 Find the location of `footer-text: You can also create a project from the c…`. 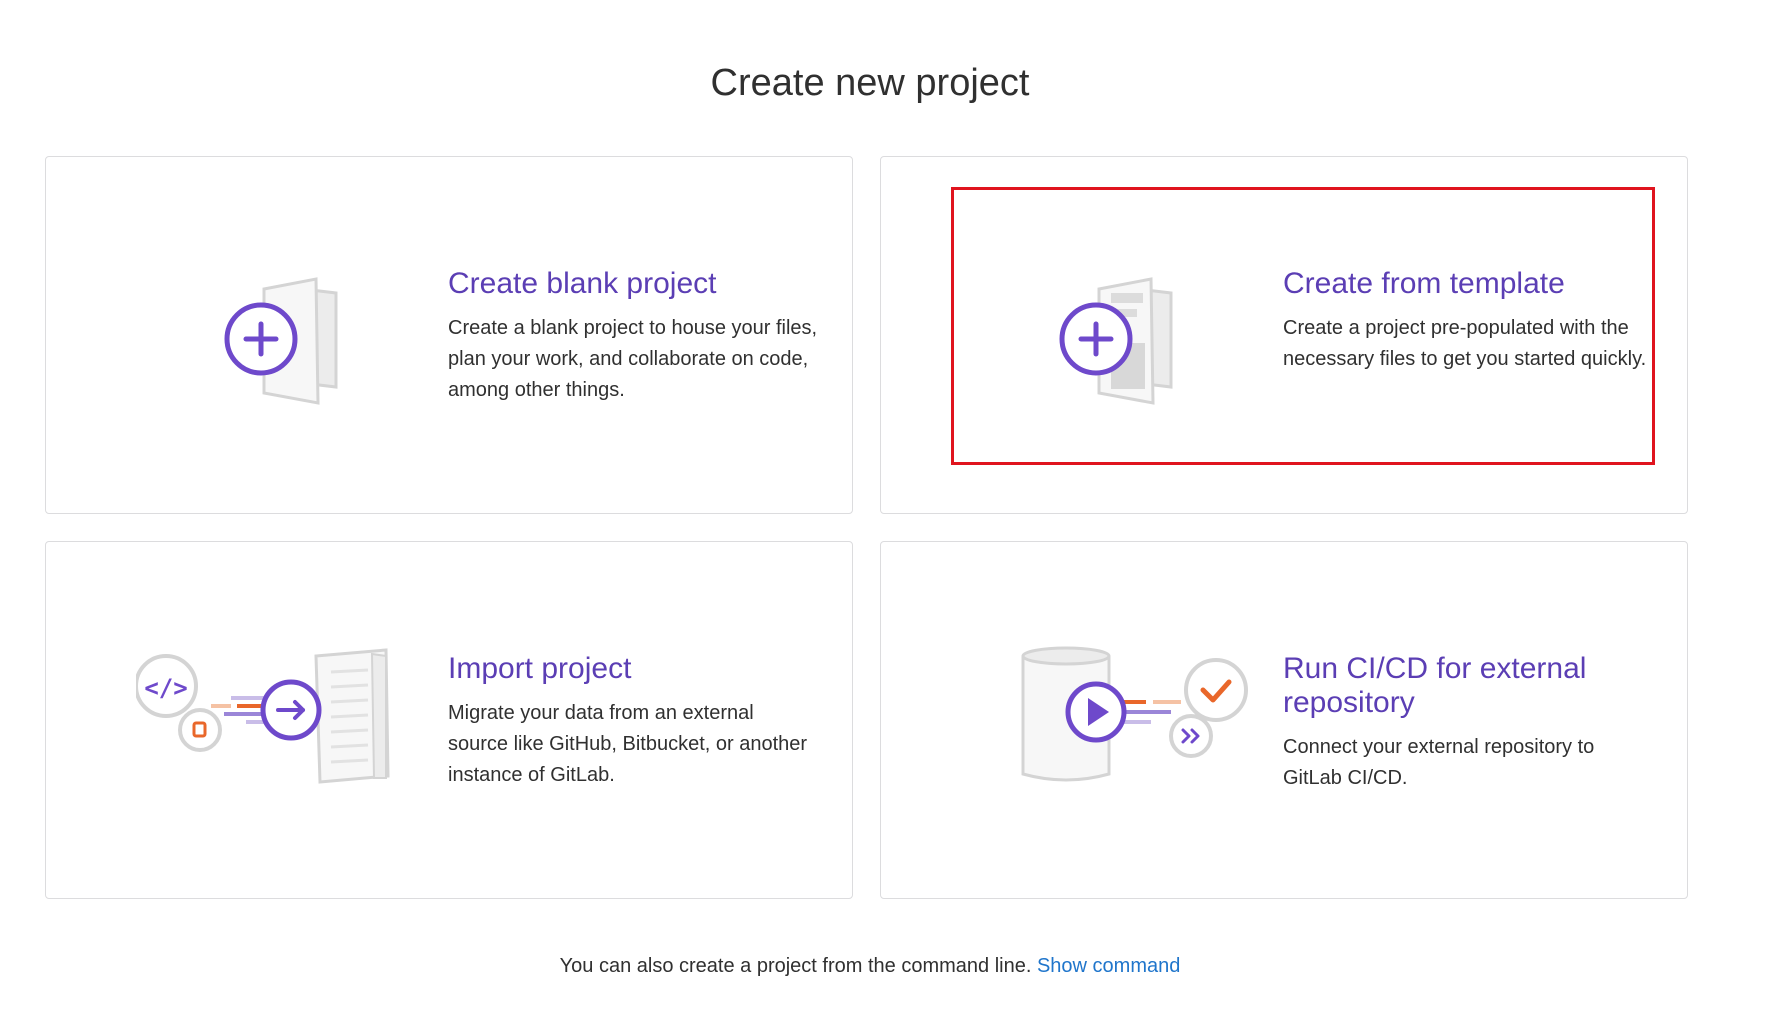

footer-text: You can also create a project from the c… is located at coordinates (795, 966).